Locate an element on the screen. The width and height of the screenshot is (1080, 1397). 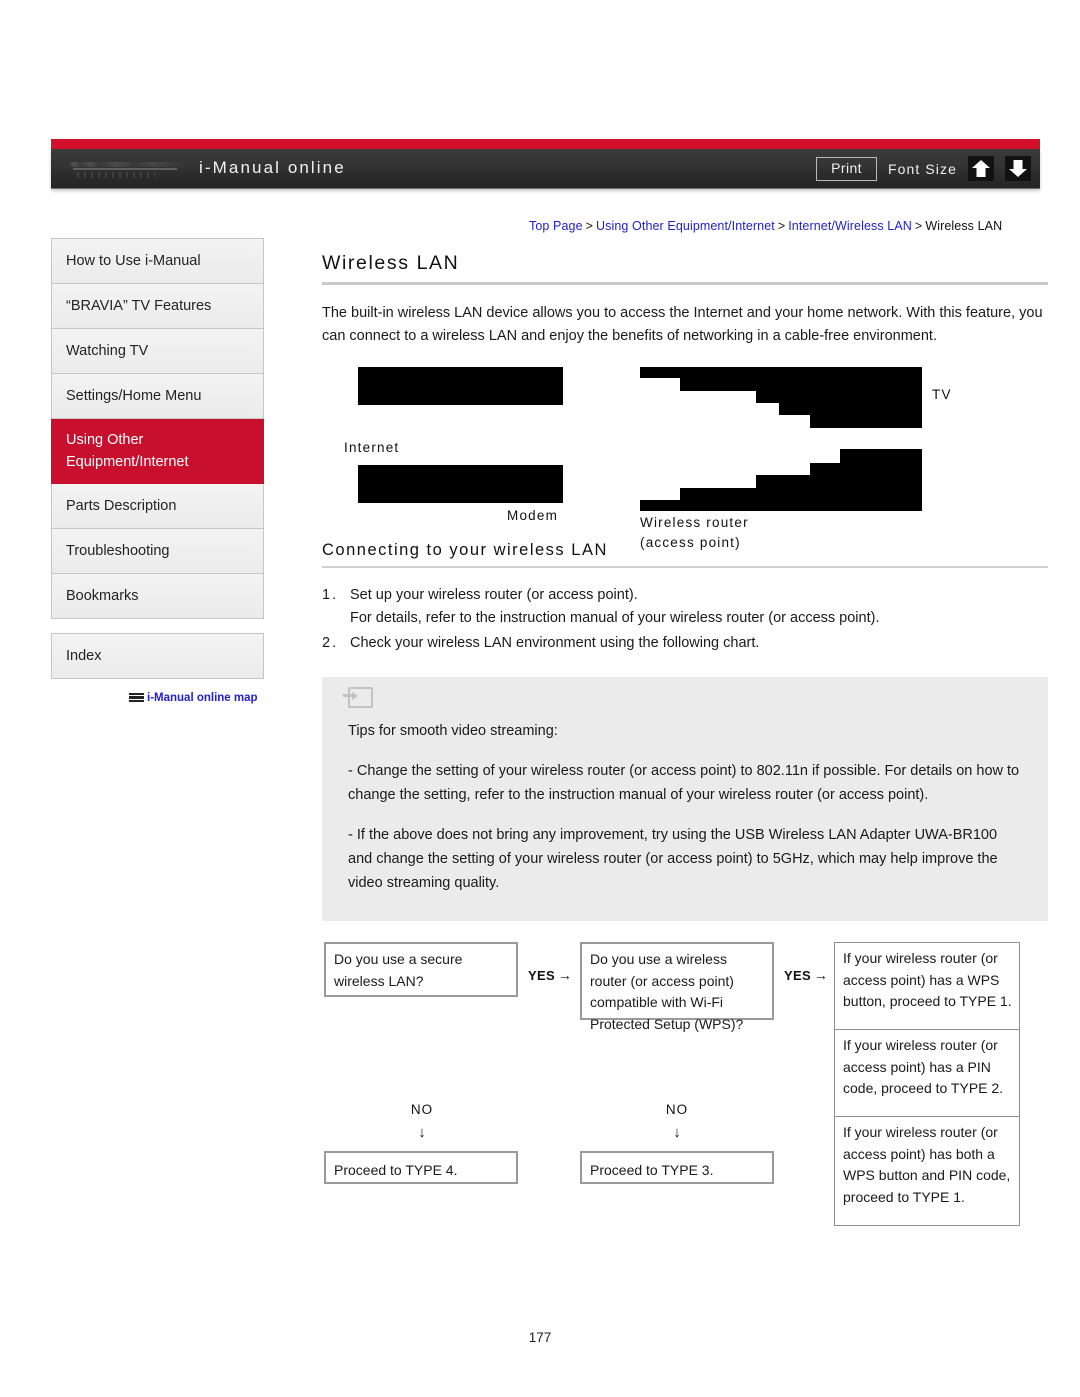
font-size-label: Font Size is located at coordinates (922, 168).